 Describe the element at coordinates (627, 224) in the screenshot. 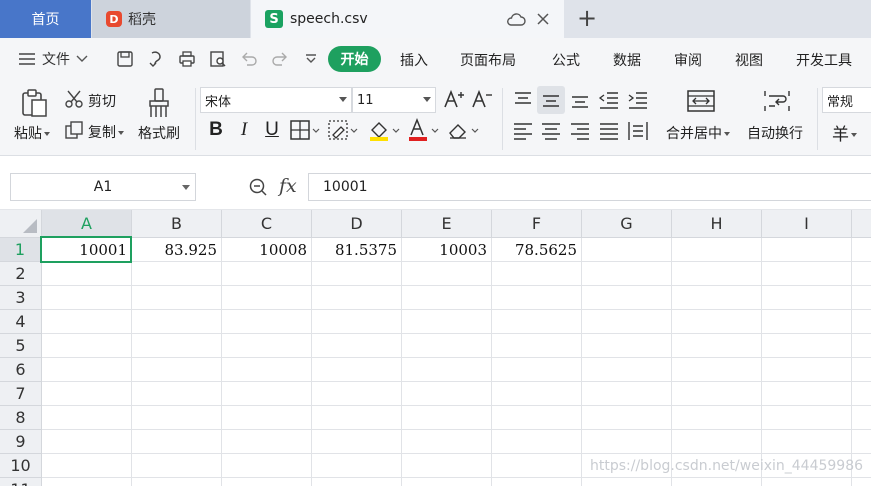

I see `column-header-g: G` at that location.